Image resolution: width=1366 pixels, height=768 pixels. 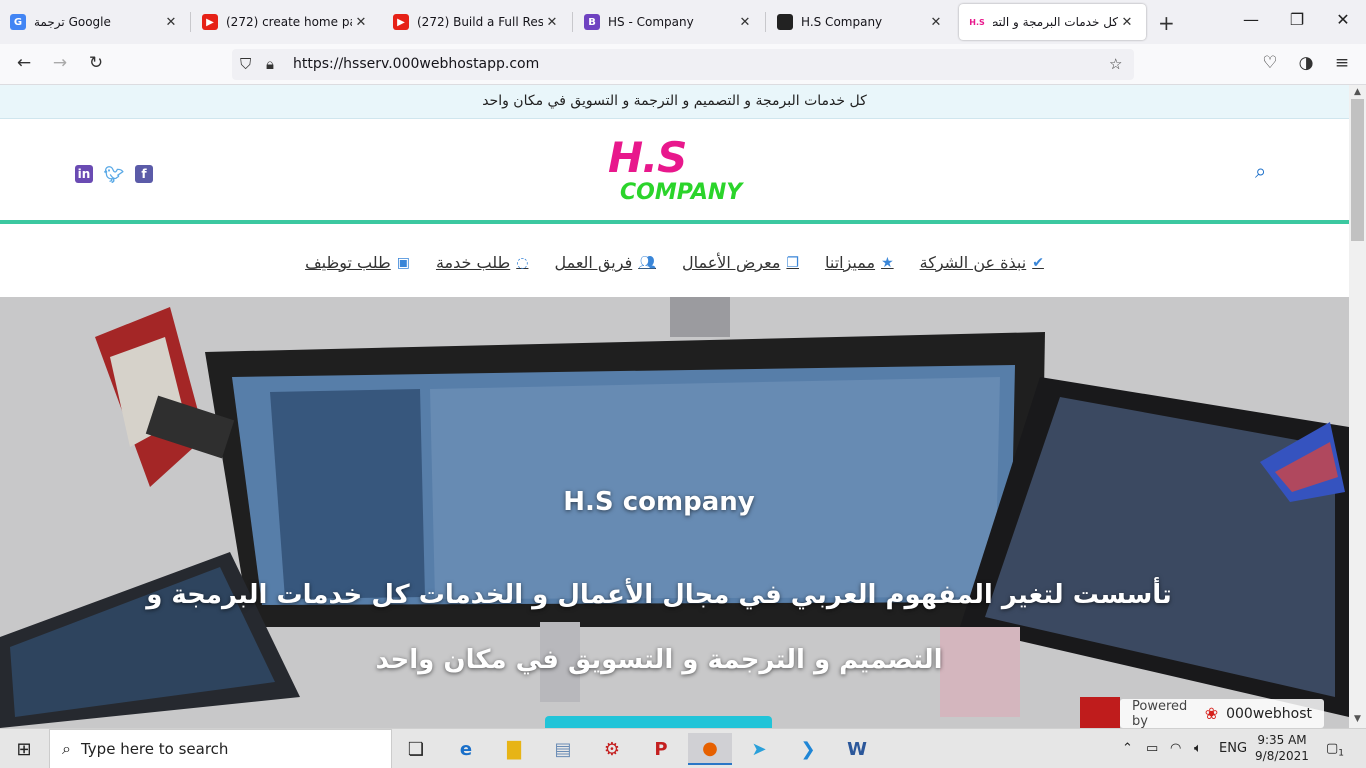 What do you see at coordinates (1269, 713) in the screenshot?
I see `powered-by-brand: 000webhost` at bounding box center [1269, 713].